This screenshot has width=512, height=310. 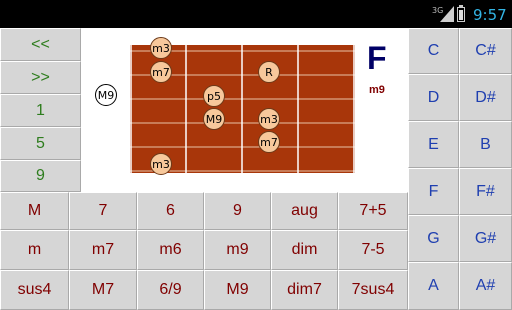 I want to click on chord-type-button: m7, so click(x=103, y=250).